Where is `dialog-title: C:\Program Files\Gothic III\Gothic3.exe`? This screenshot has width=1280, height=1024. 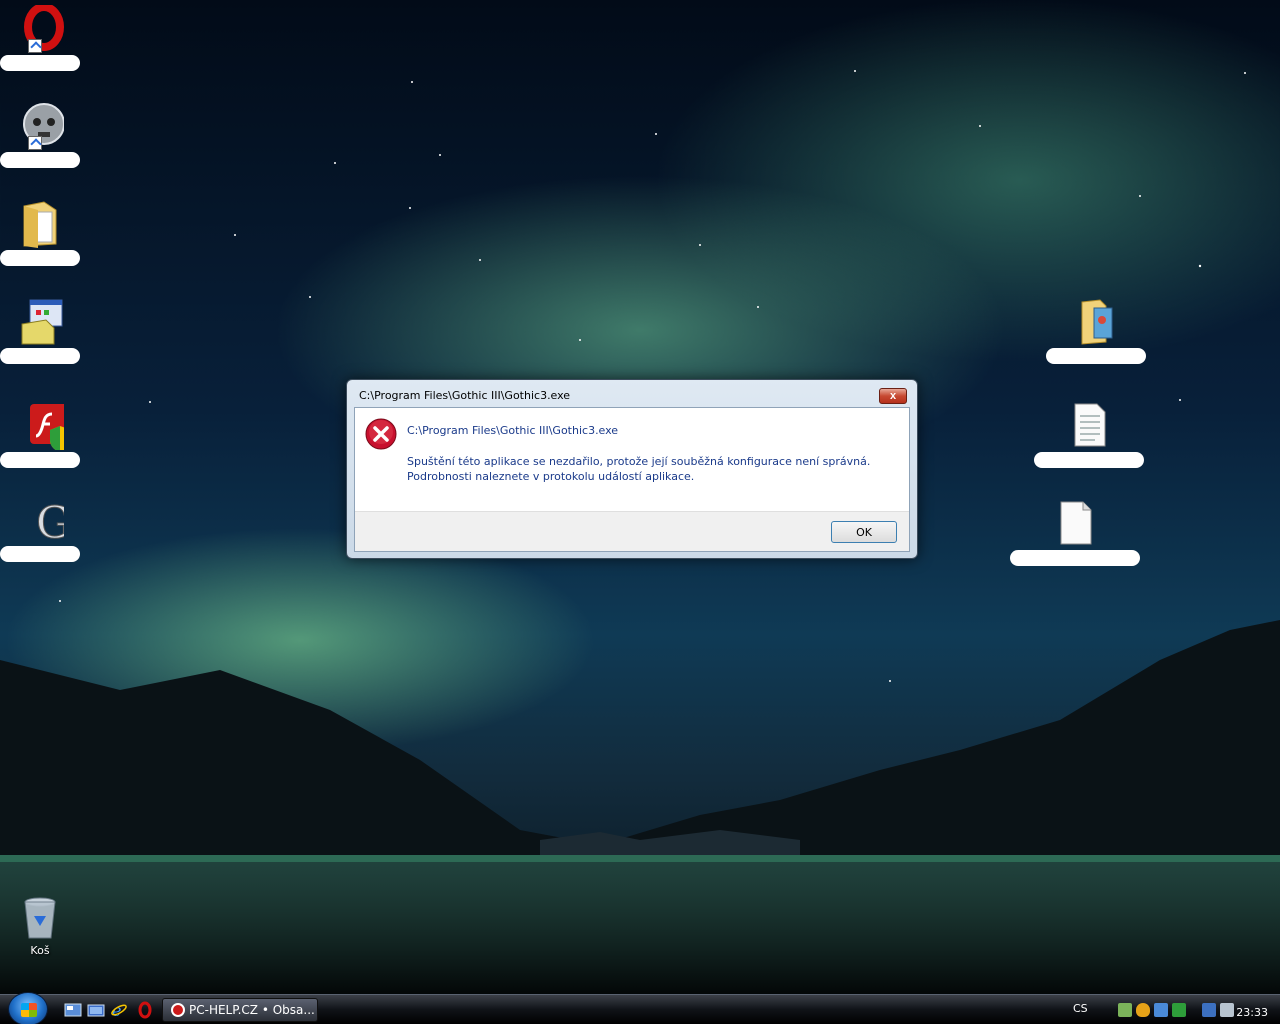
dialog-title: C:\Program Files\Gothic III\Gothic3.exe is located at coordinates (465, 395).